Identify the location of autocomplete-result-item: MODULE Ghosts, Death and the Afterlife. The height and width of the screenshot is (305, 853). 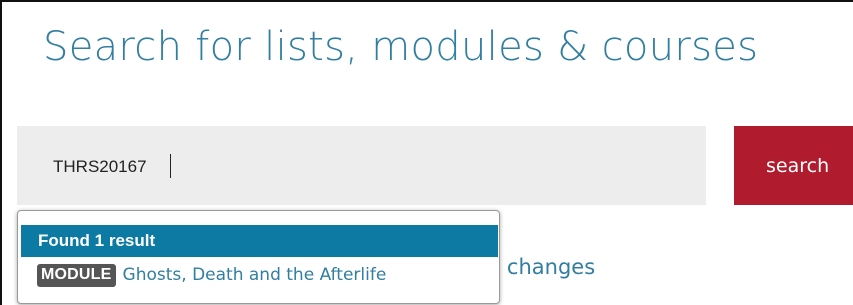
(259, 275).